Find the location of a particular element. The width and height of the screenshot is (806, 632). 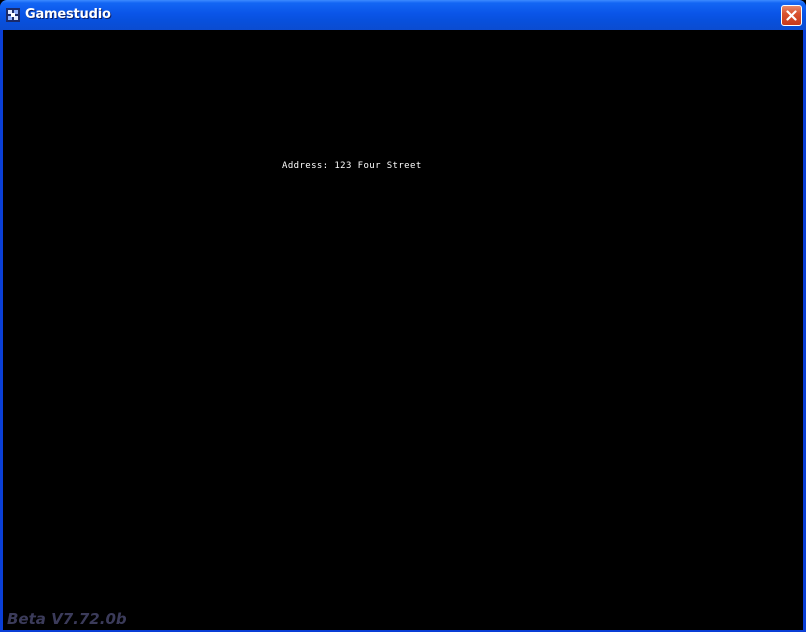

close-button is located at coordinates (791, 15).